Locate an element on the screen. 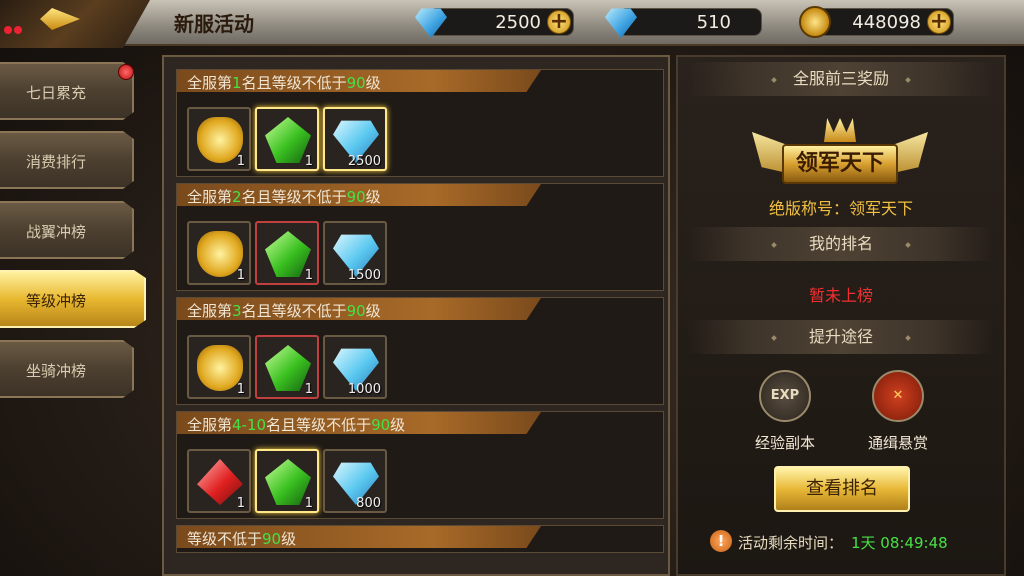  title-badge-icon: 领军天下 is located at coordinates (840, 154).